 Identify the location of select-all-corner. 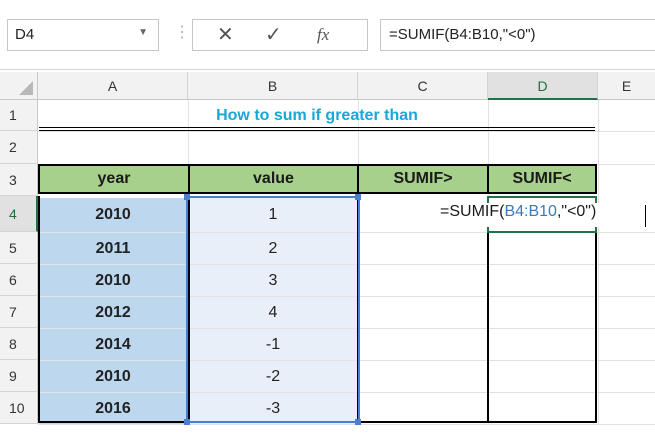
(19, 86).